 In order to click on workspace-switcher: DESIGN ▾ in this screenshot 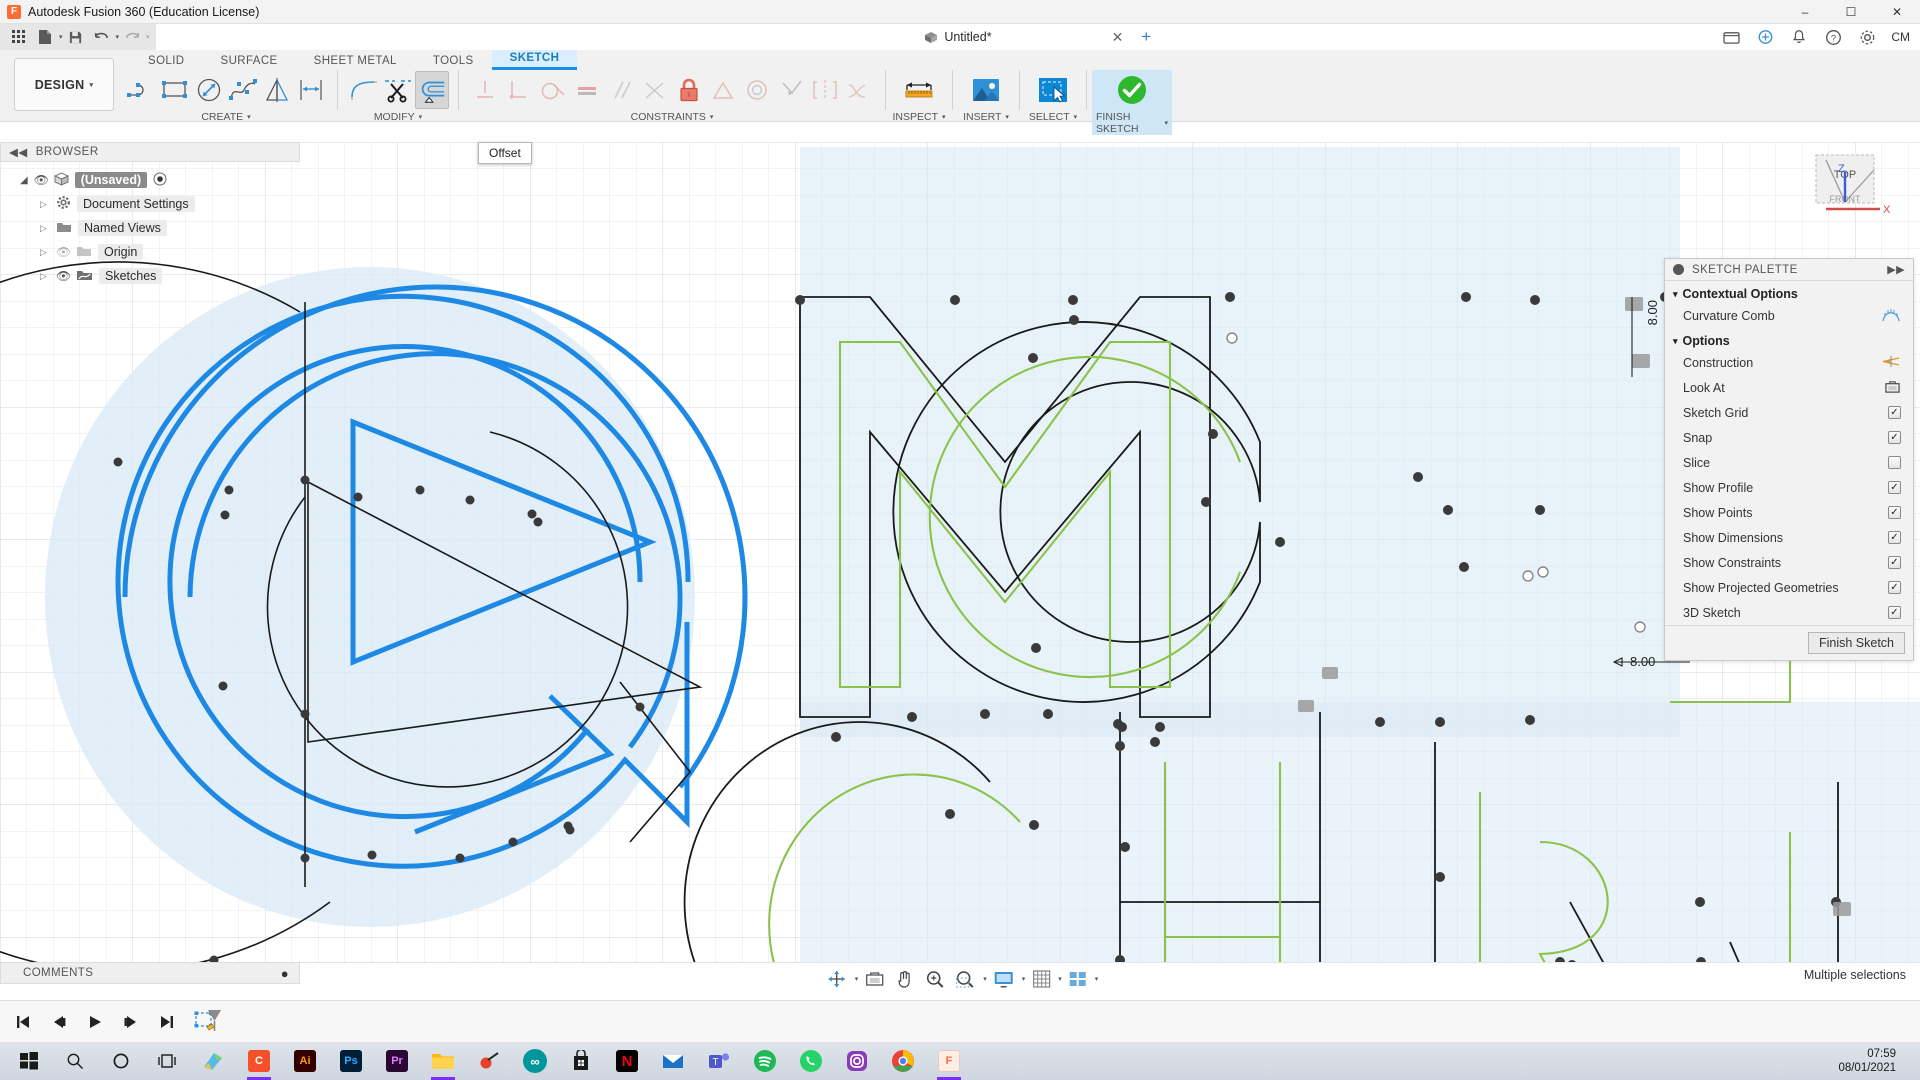, I will do `click(64, 84)`.